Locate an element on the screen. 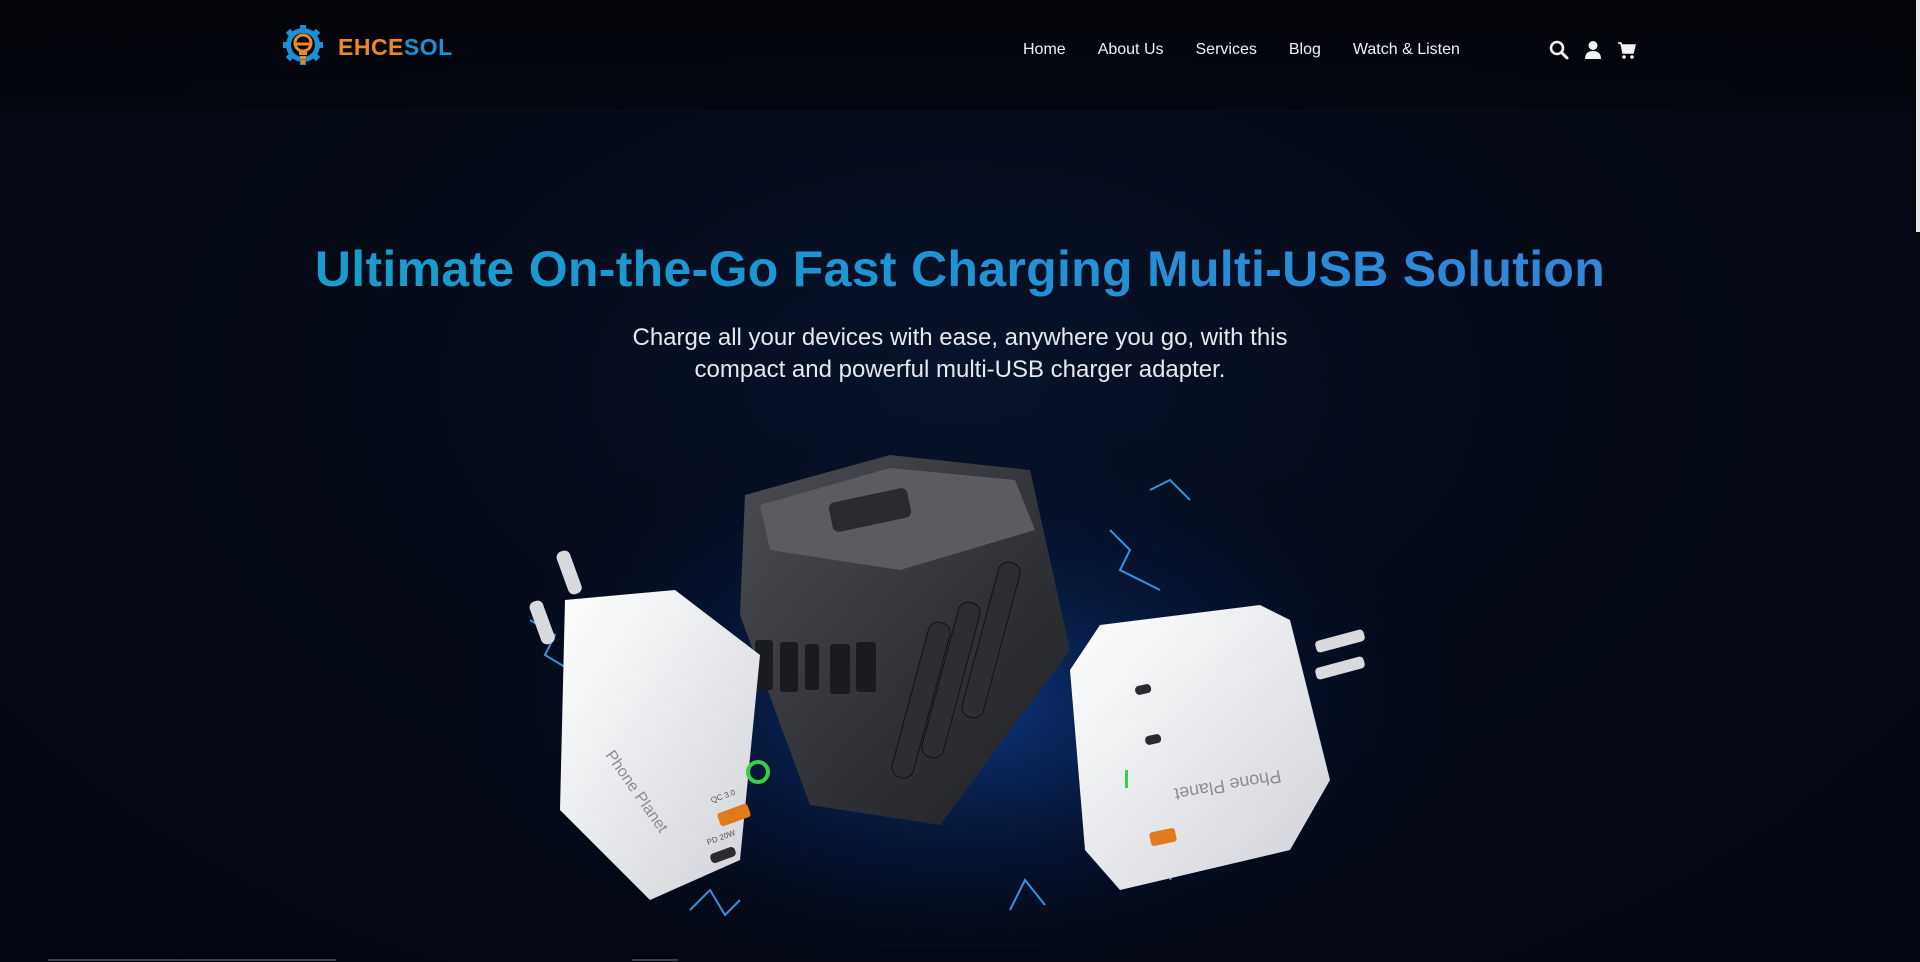 The width and height of the screenshot is (1920, 962). scrollbar is located at coordinates (1918, 116).